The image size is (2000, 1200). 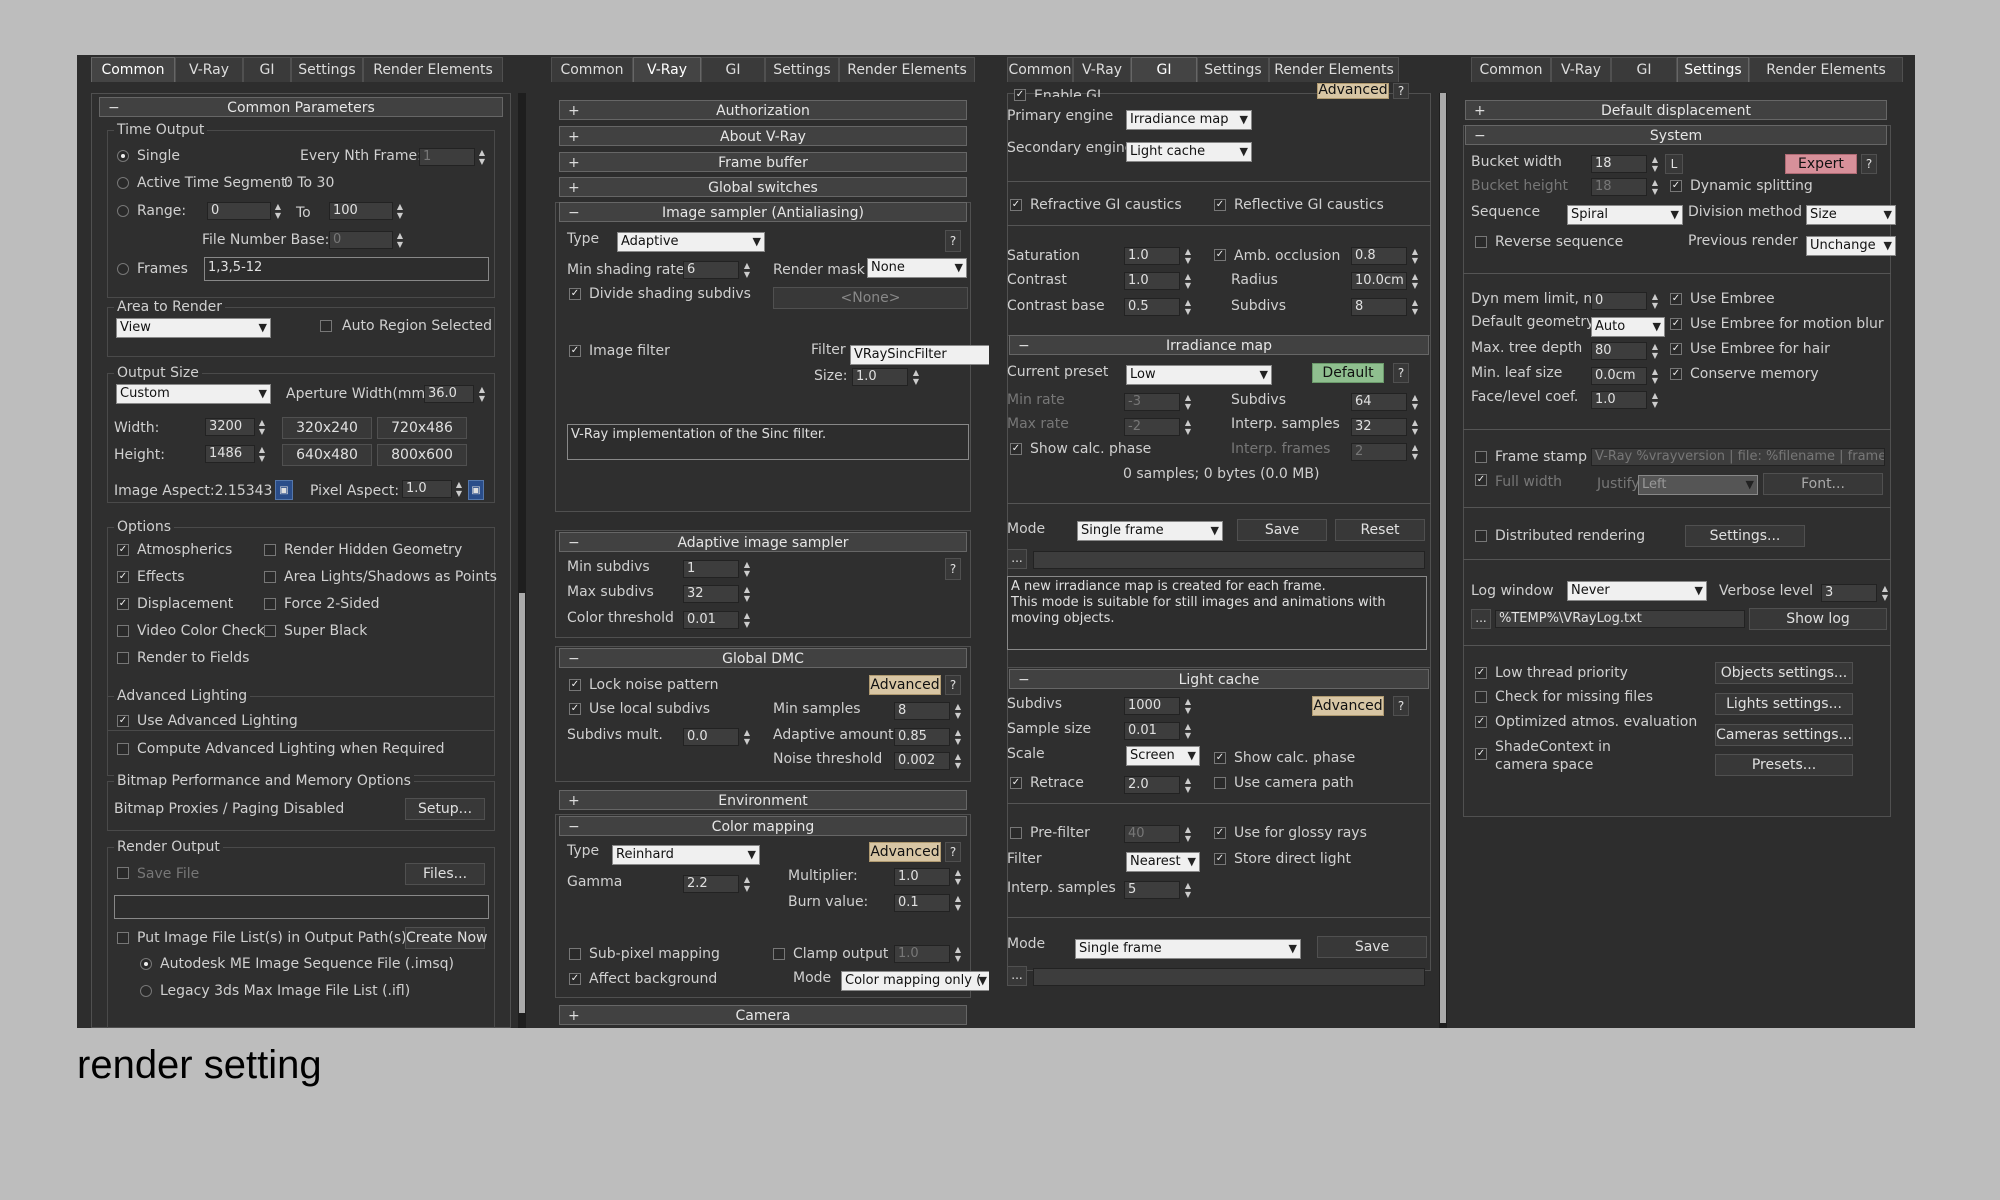 What do you see at coordinates (1637, 591) in the screenshot?
I see `log-window-select: Never ▼` at bounding box center [1637, 591].